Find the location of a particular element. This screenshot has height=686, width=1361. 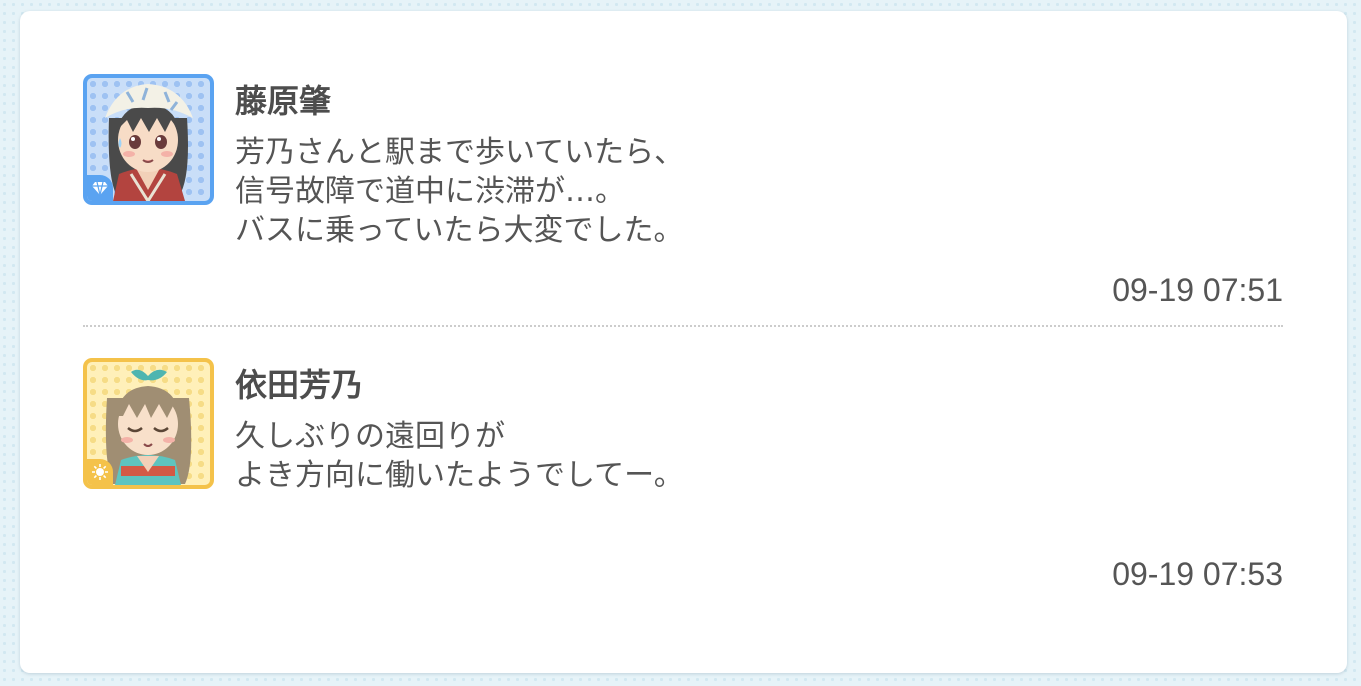

author-name: 藤原肇 is located at coordinates (283, 101).